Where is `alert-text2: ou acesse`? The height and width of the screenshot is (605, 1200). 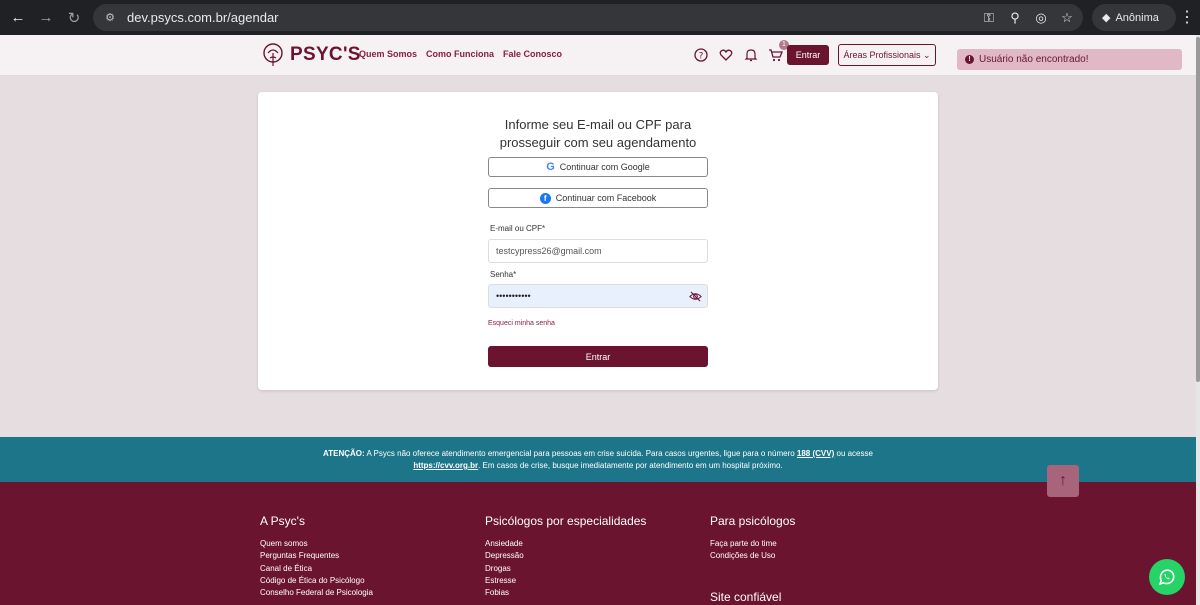
alert-text2: ou acesse is located at coordinates (853, 453).